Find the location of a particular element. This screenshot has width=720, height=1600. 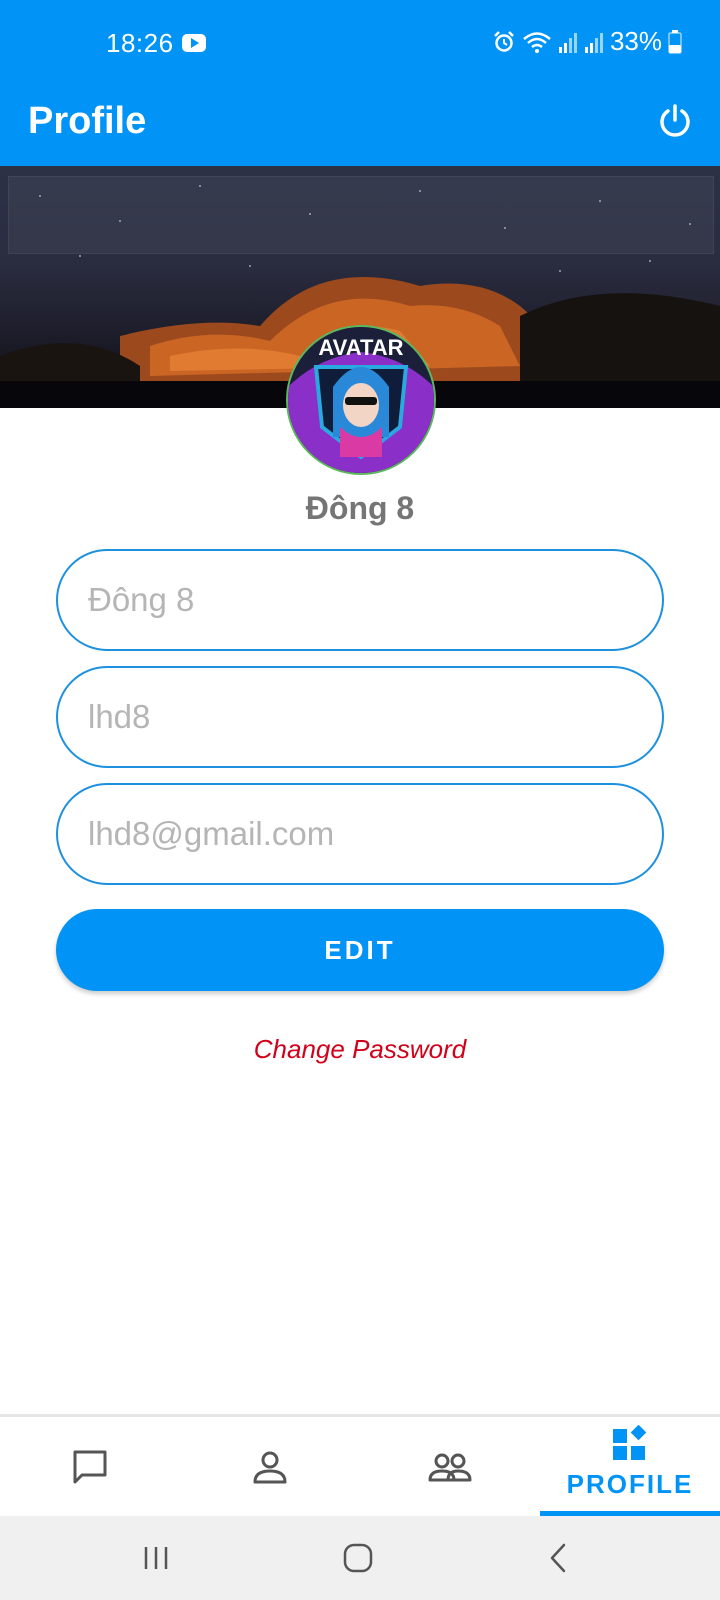

logout-button is located at coordinates (675, 121).